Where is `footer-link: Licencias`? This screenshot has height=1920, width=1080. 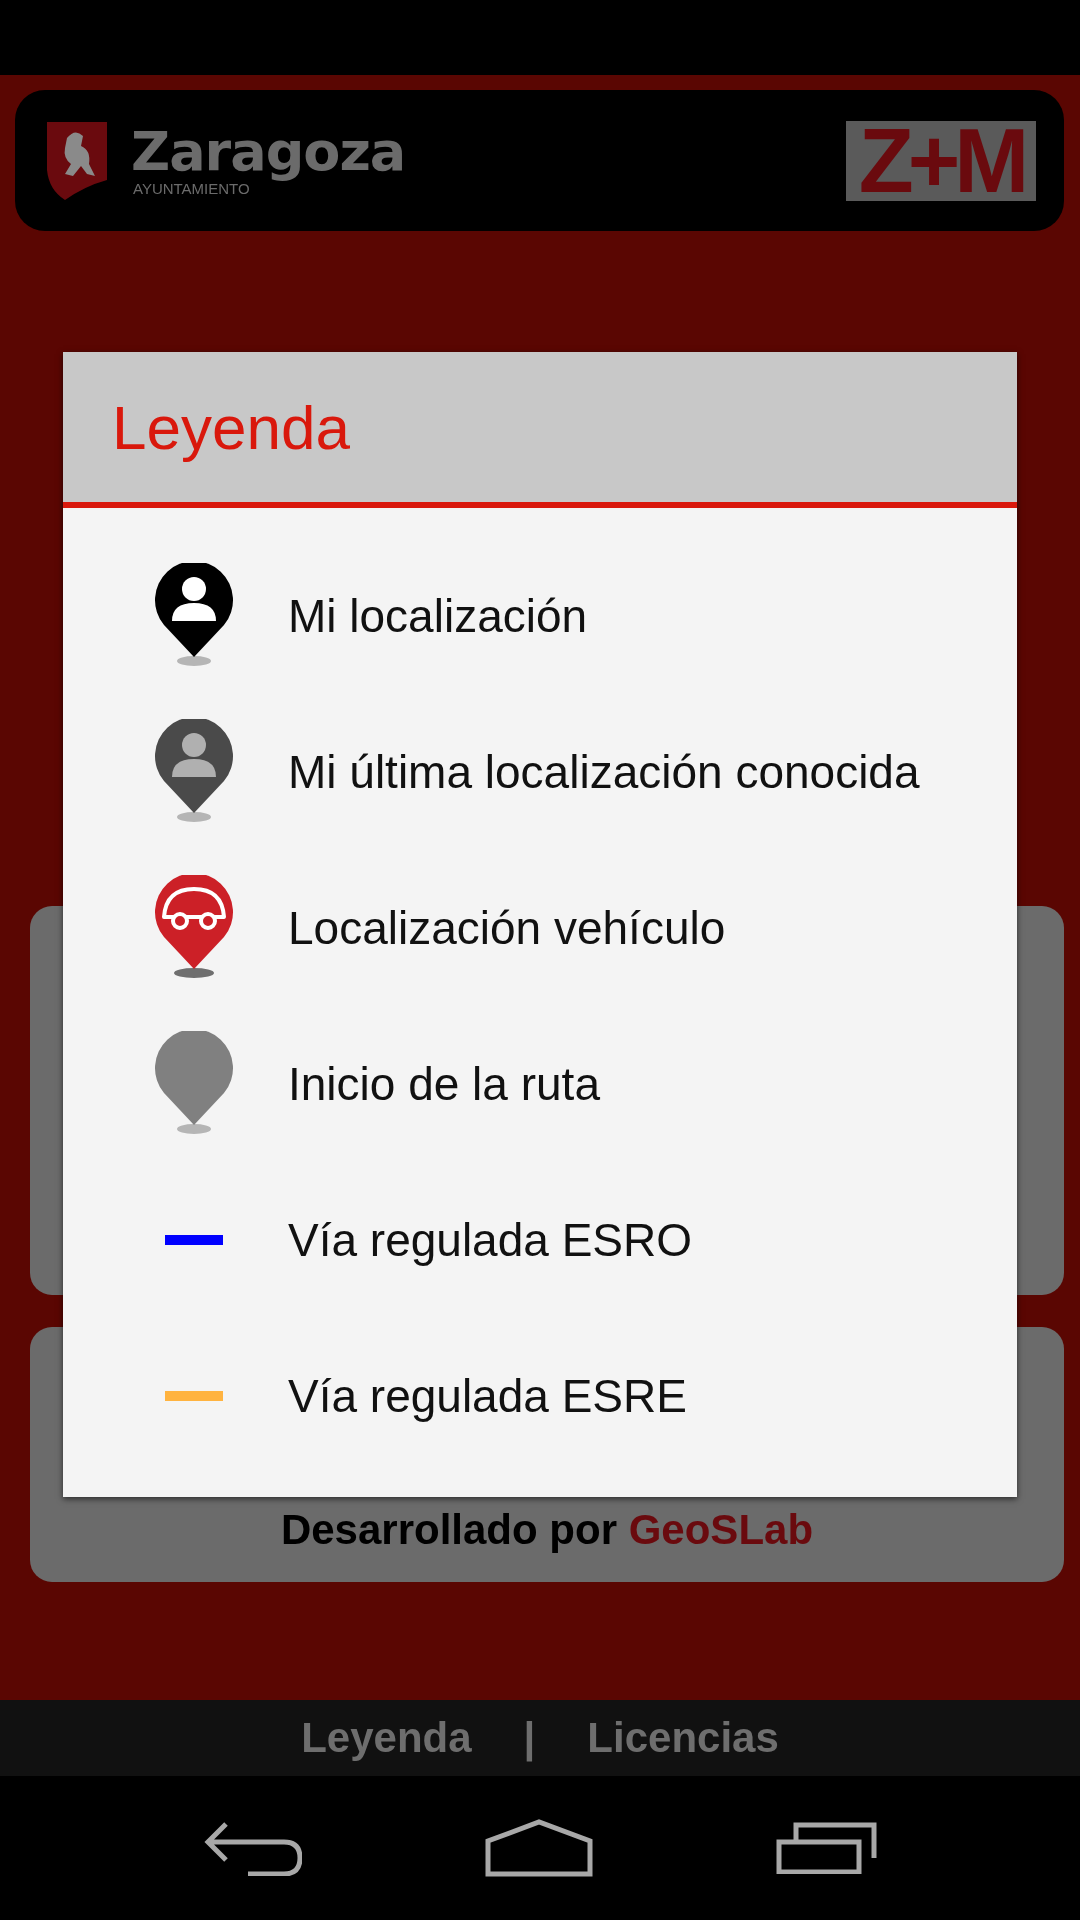
footer-link: Licencias is located at coordinates (683, 1738).